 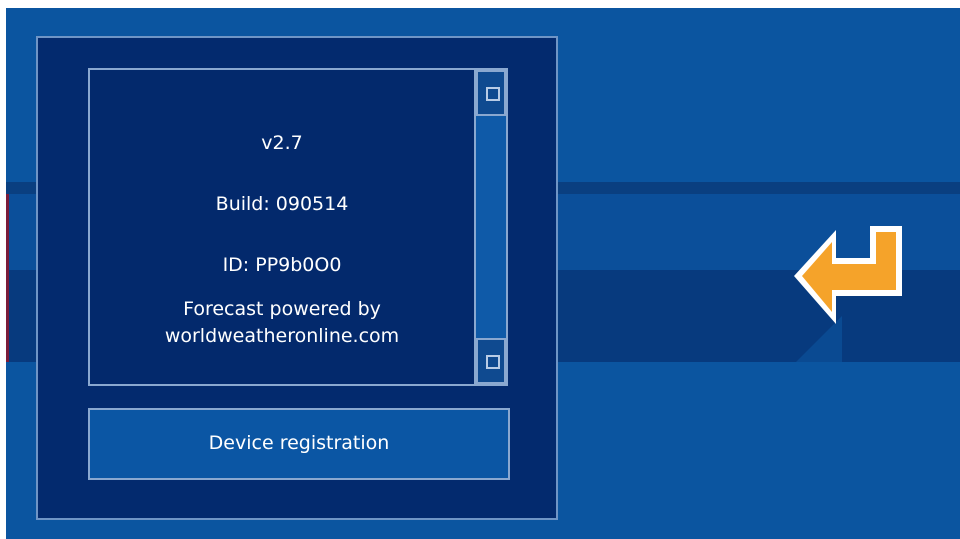 I want to click on forecast-credit-line1: Forecast powered by, so click(x=282, y=309).